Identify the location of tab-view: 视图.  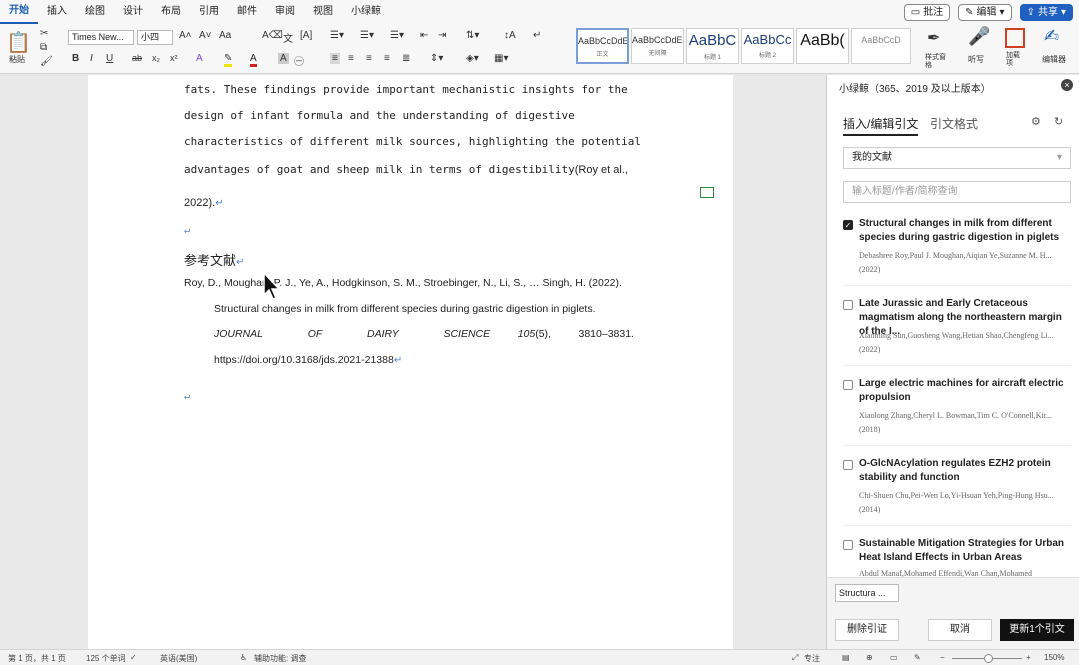
(323, 12).